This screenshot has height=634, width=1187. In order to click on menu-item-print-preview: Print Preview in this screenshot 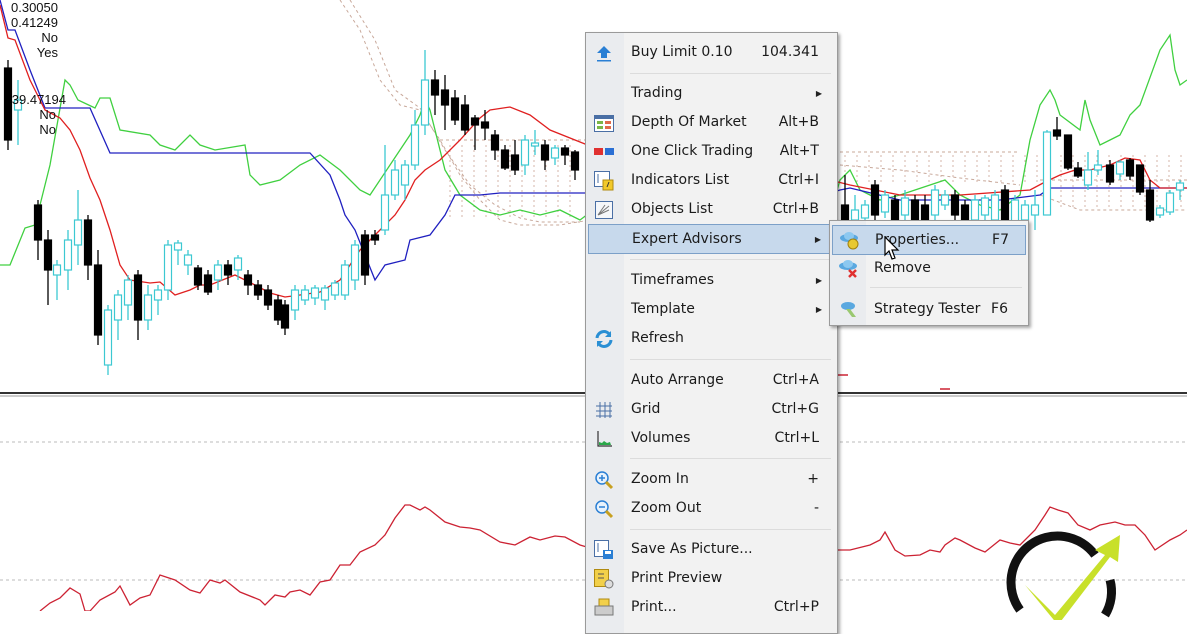, I will do `click(711, 578)`.